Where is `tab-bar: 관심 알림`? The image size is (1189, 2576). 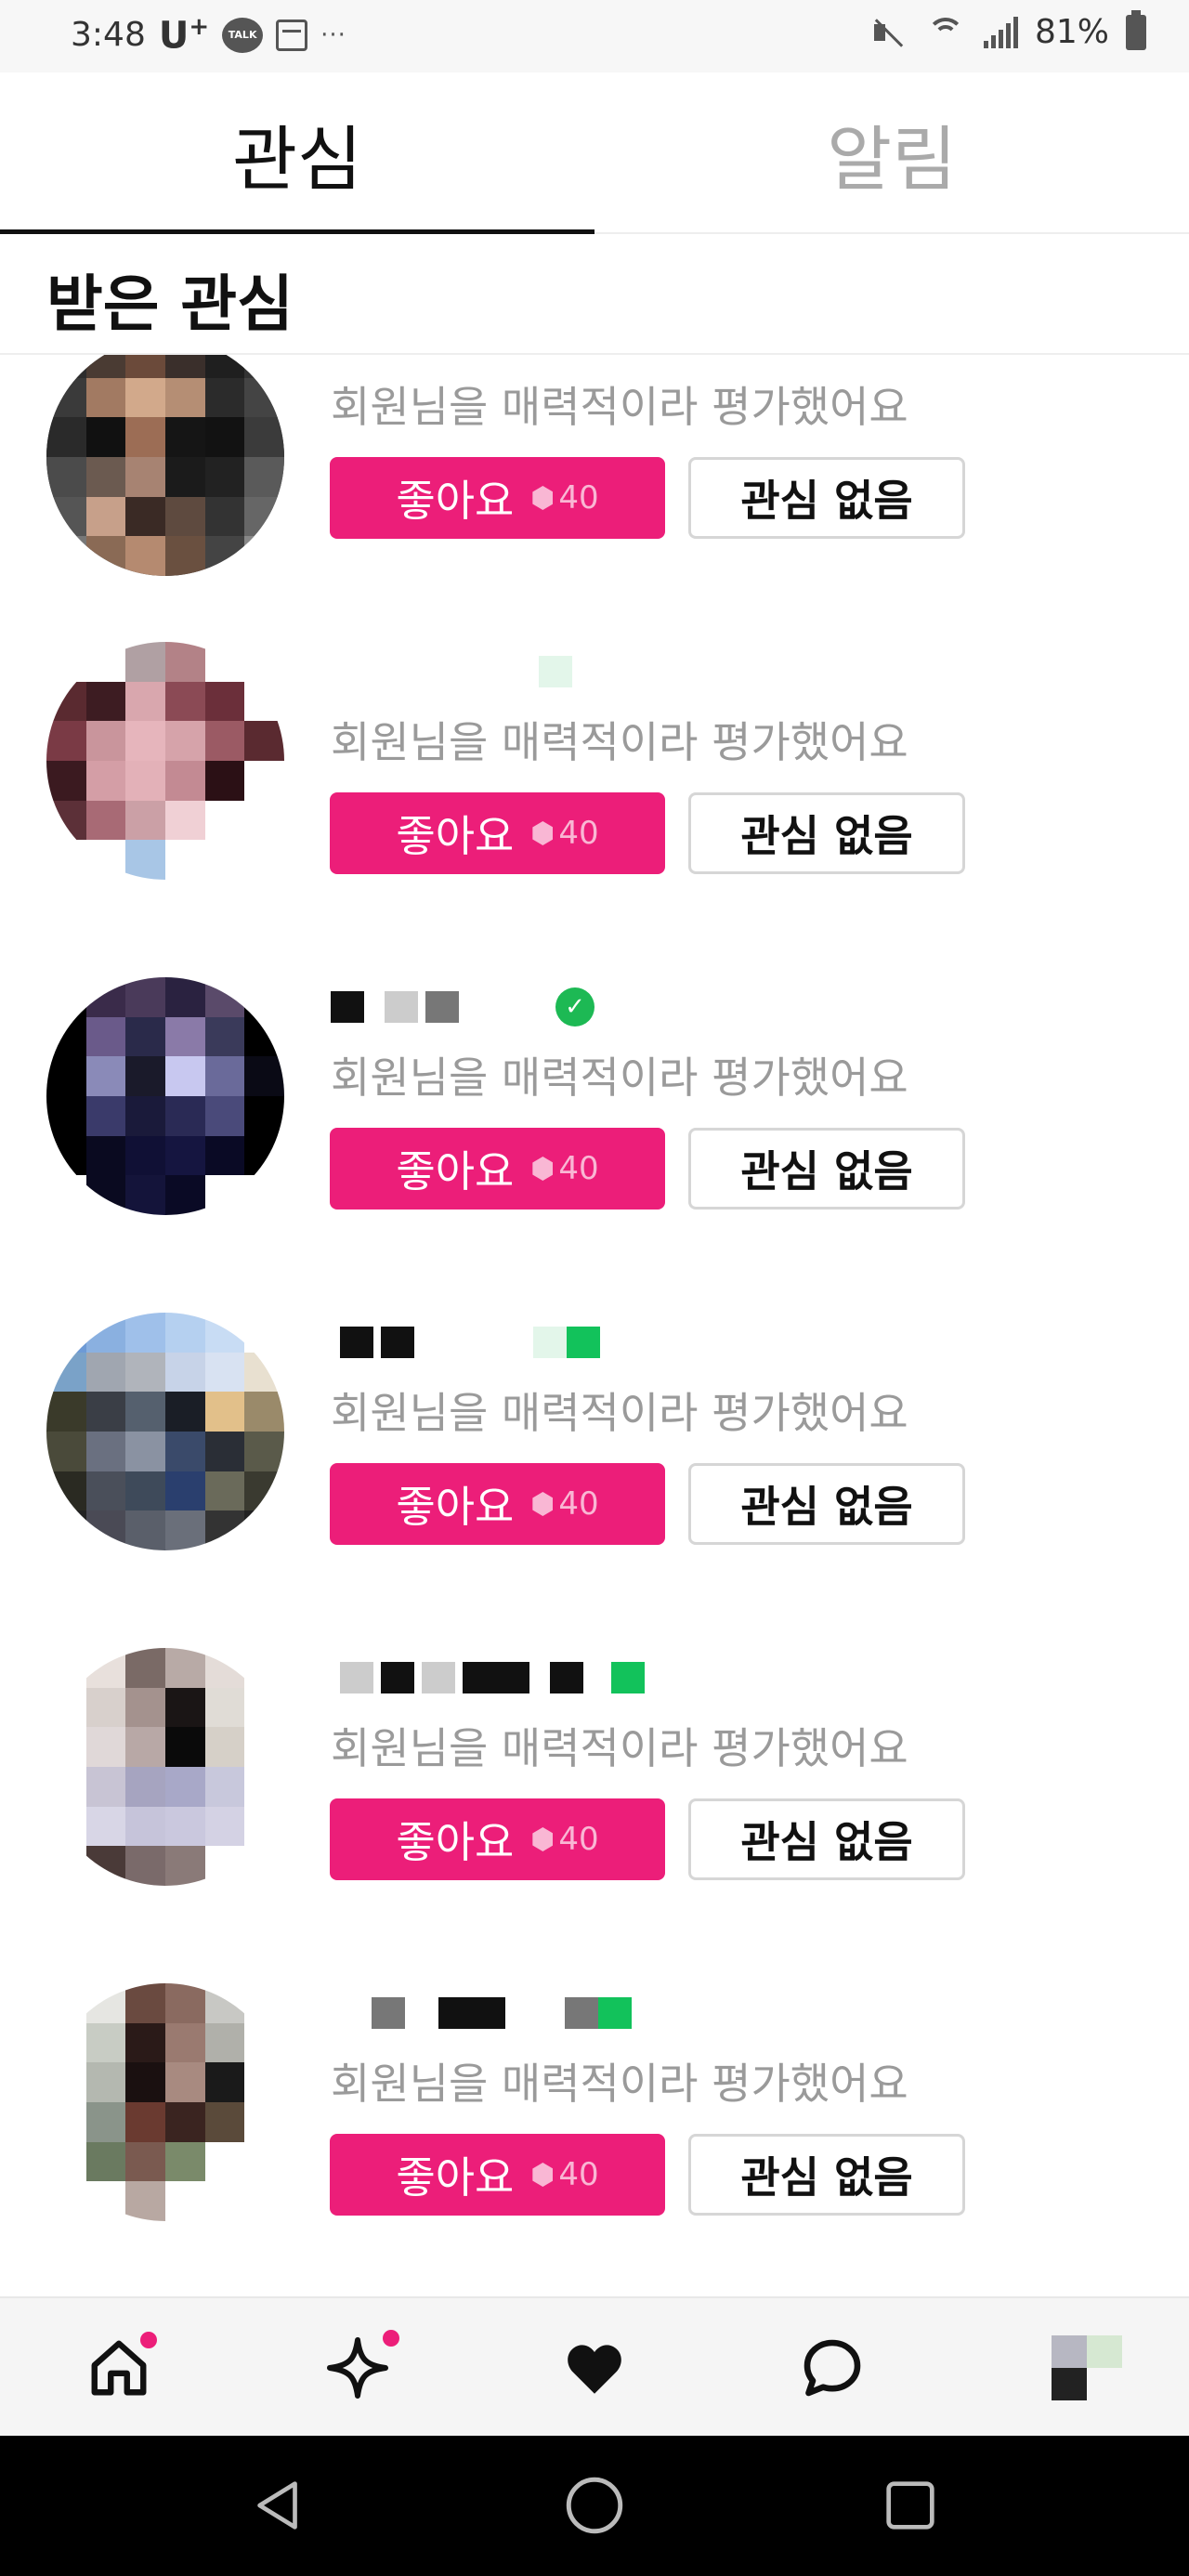
tab-bar: 관심 알림 is located at coordinates (594, 153).